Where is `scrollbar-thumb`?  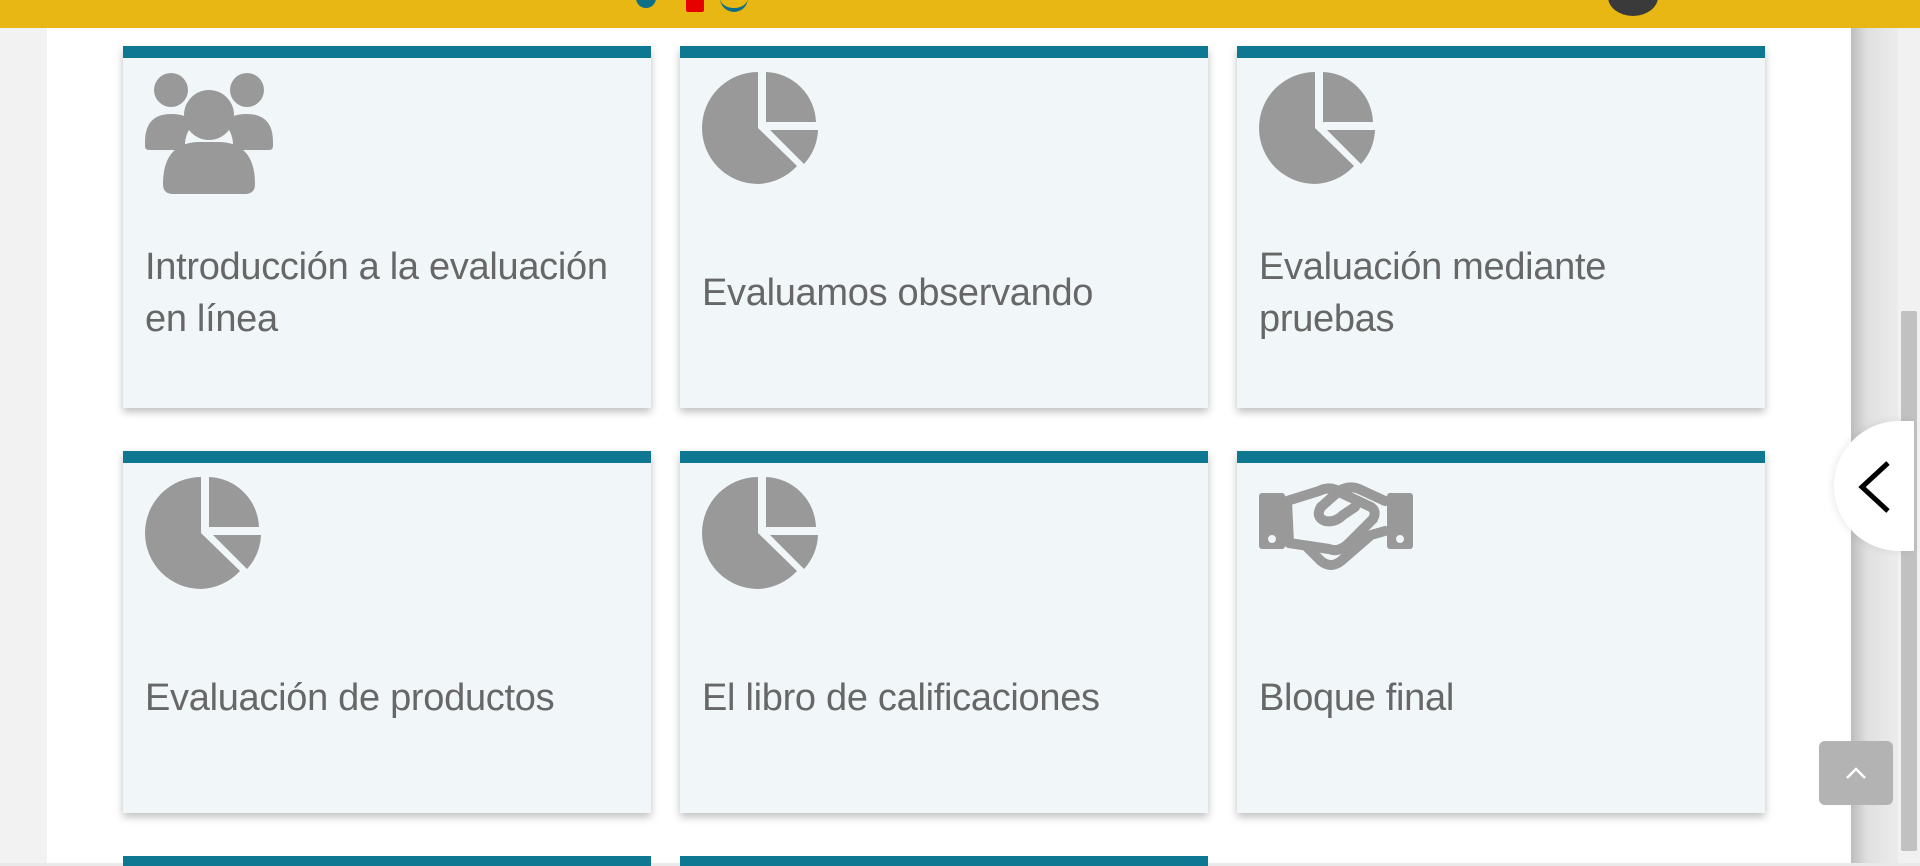 scrollbar-thumb is located at coordinates (1909, 581).